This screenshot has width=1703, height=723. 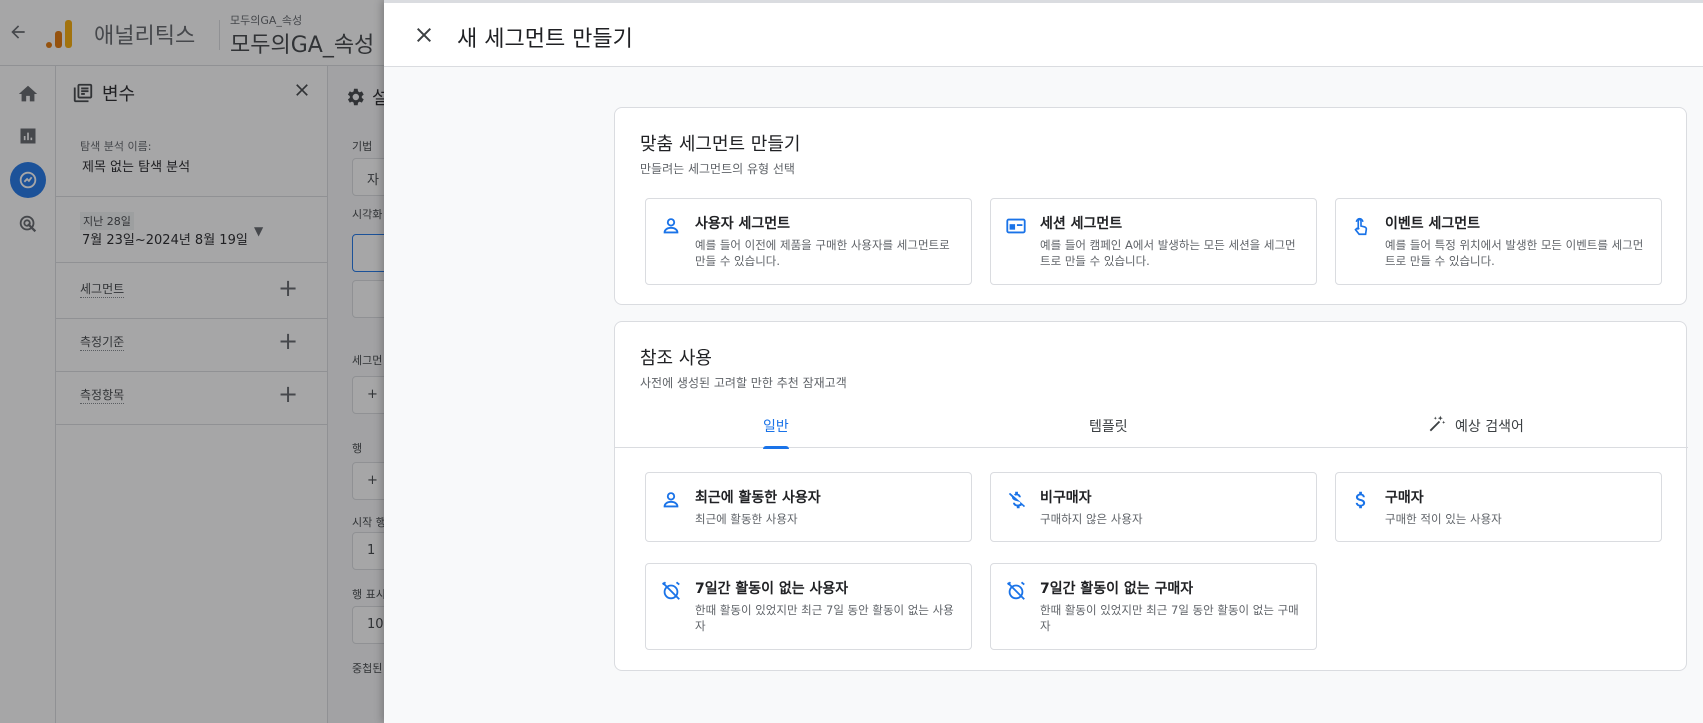 I want to click on option-title: 비구매자, so click(x=1066, y=498).